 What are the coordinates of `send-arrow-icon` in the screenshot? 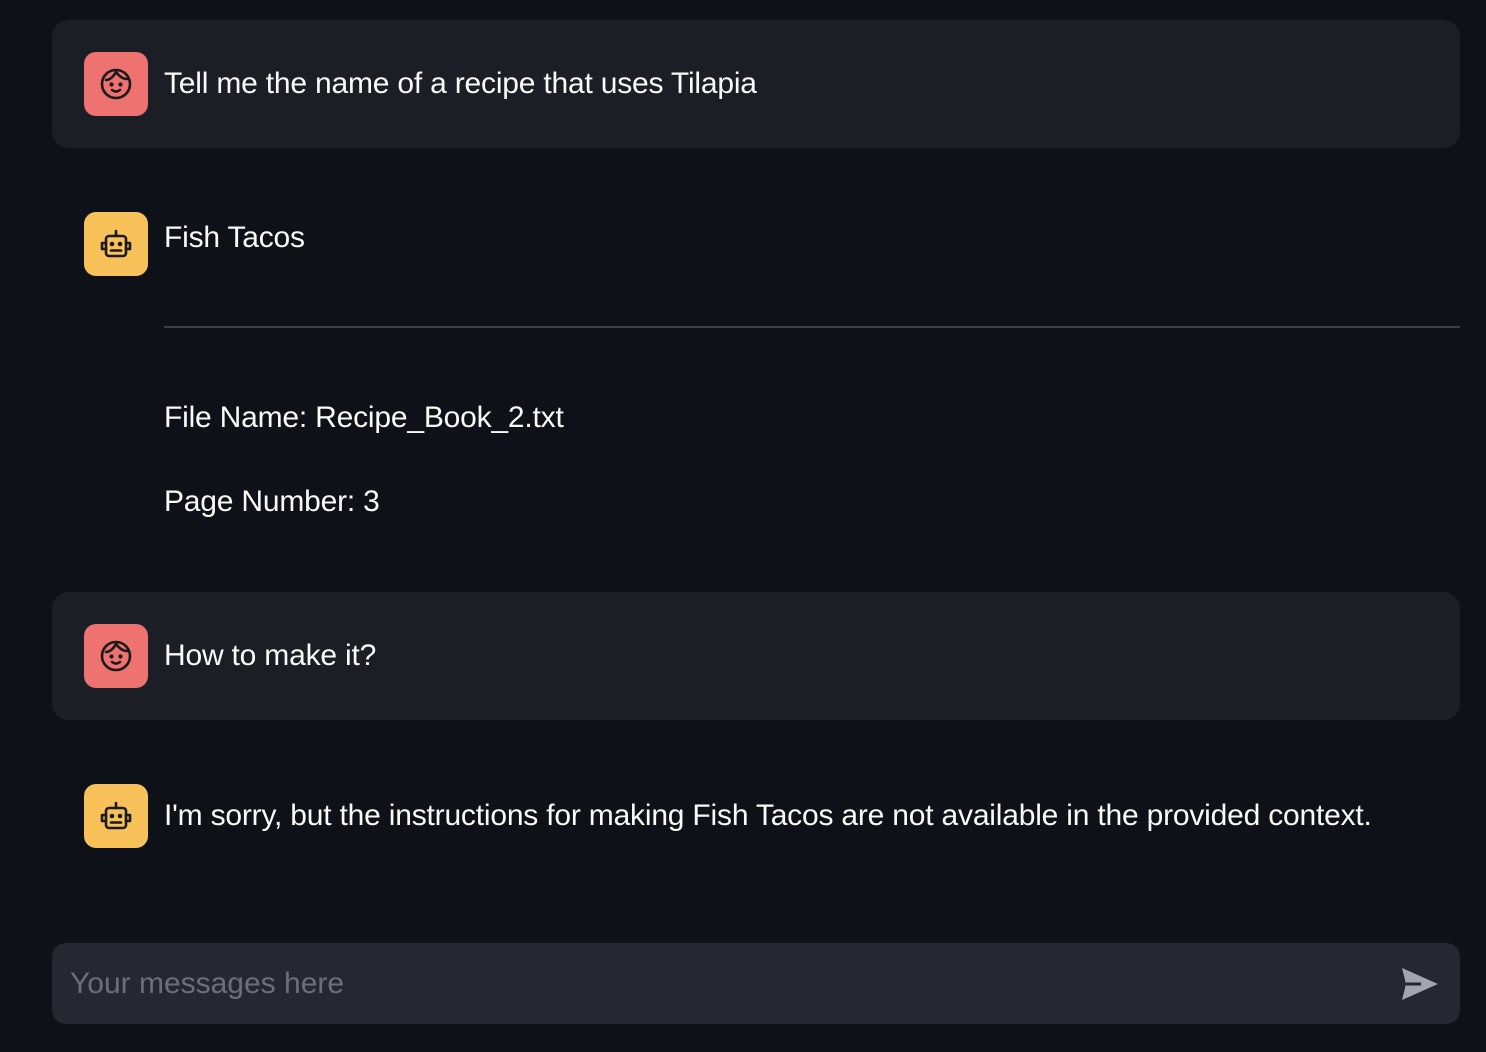 It's located at (1420, 984).